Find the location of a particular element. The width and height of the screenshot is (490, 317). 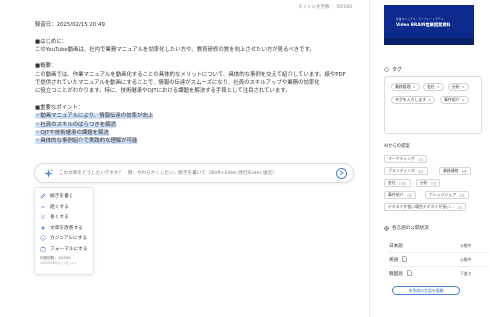

tag-chip: 業務管理 × is located at coordinates (405, 87).